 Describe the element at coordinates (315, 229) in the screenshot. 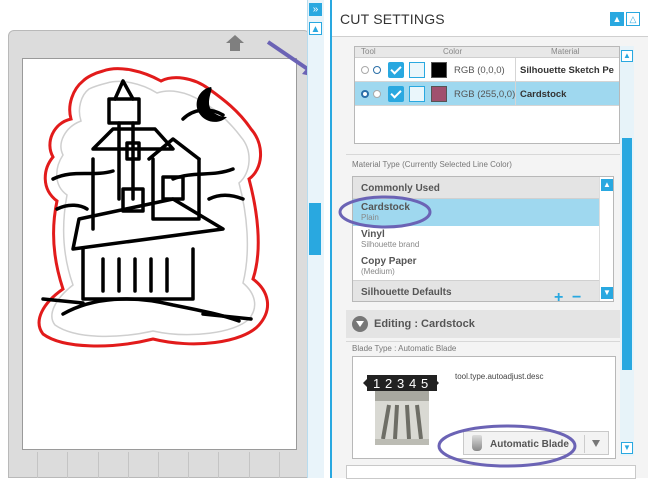

I see `workspace-scrollbar` at that location.